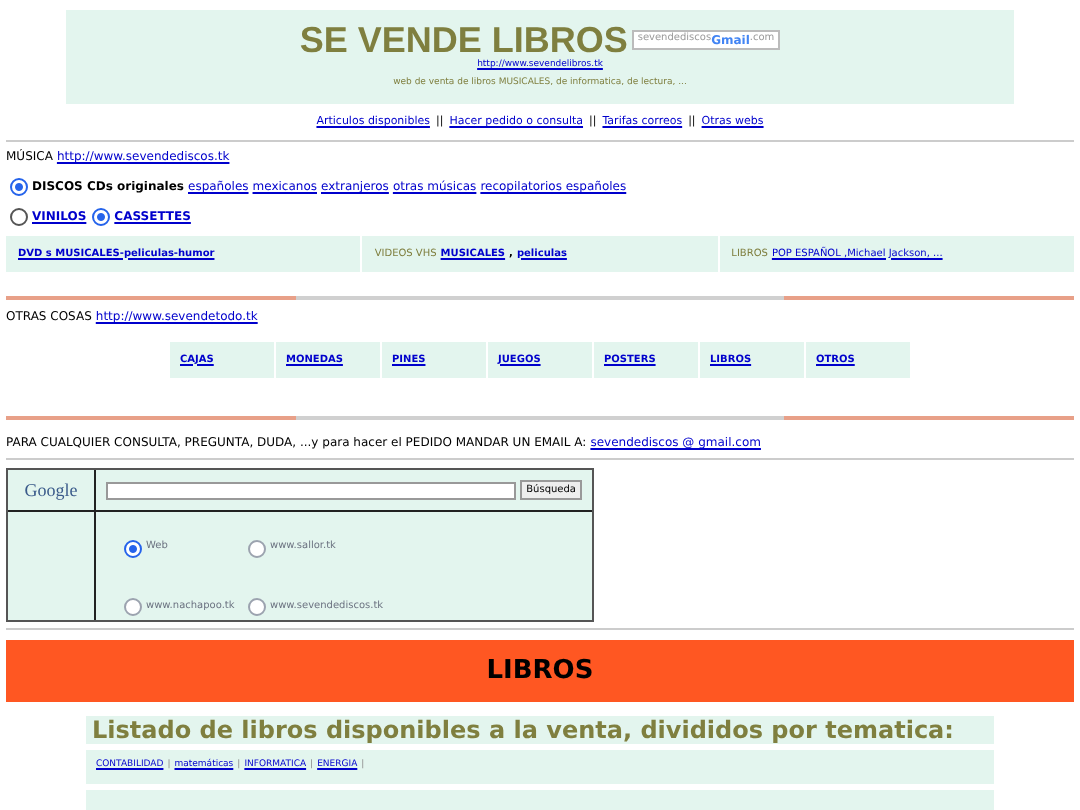 This screenshot has width=1080, height=810. What do you see at coordinates (51, 490) in the screenshot?
I see `google-logo: Google` at bounding box center [51, 490].